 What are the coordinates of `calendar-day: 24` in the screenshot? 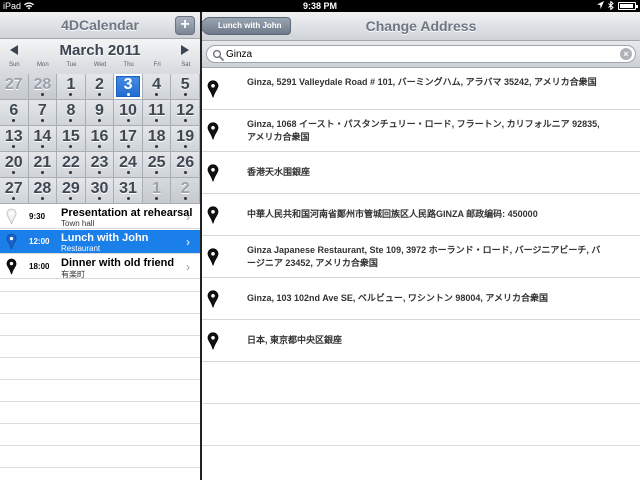 It's located at (128, 165).